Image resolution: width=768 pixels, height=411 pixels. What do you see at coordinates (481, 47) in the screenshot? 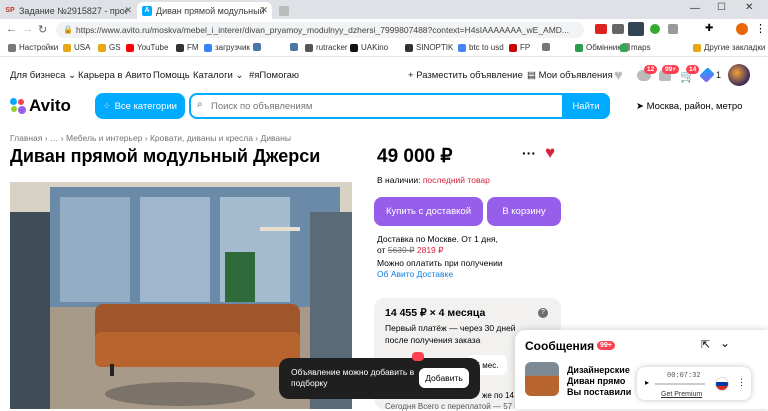
I see `bookmark-btc: btc to usd` at bounding box center [481, 47].